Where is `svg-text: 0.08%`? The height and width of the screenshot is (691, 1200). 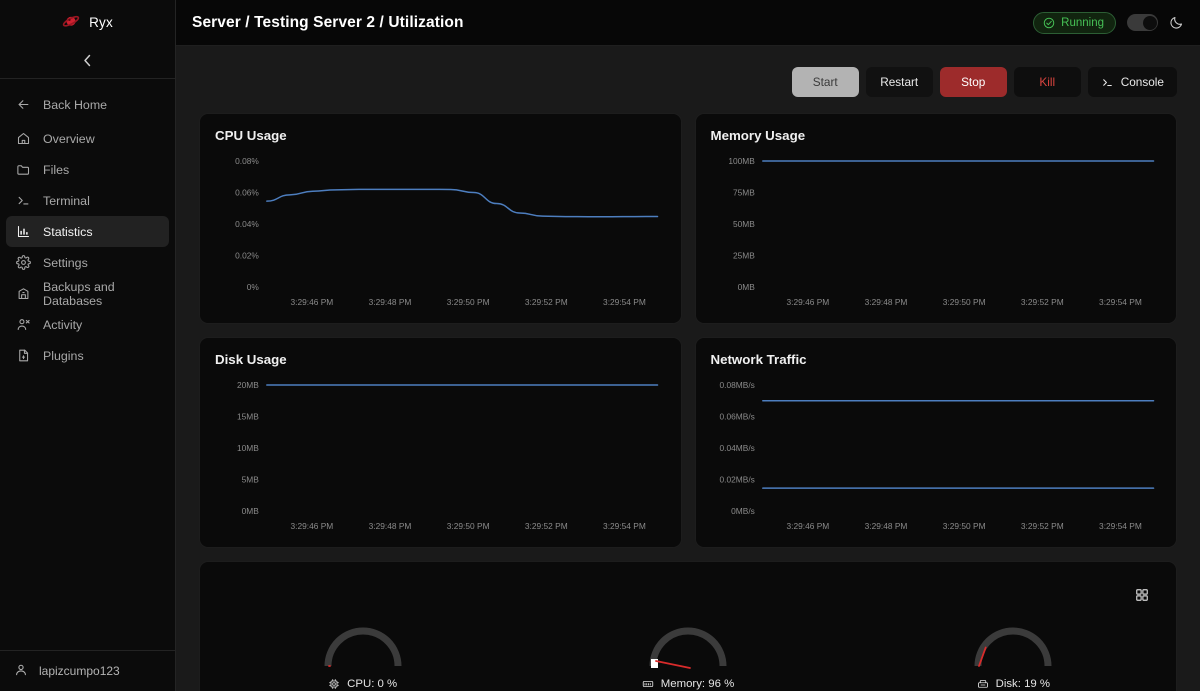 svg-text: 0.08% is located at coordinates (247, 161).